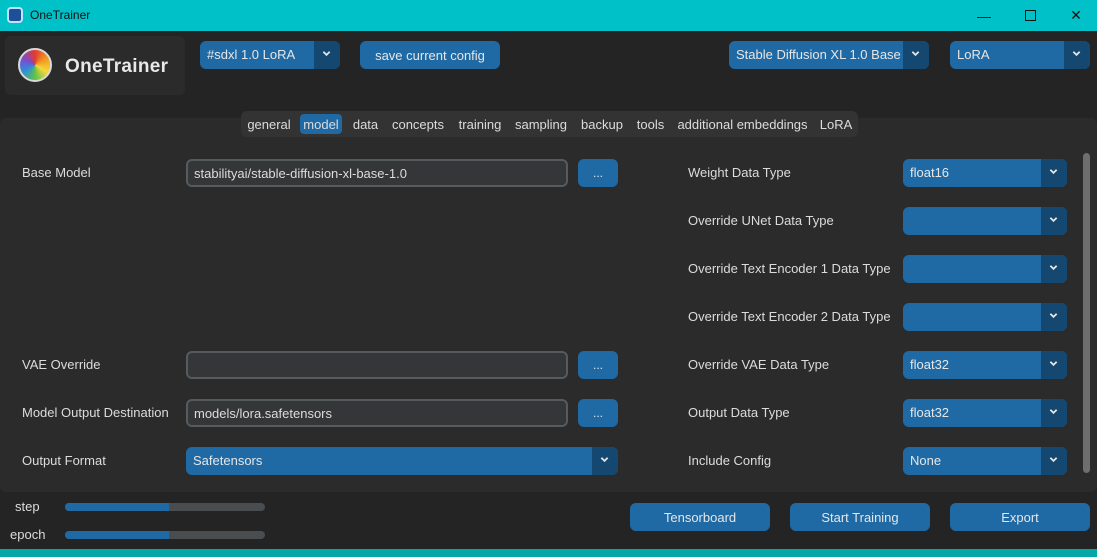  I want to click on step-progress-bar, so click(165, 507).